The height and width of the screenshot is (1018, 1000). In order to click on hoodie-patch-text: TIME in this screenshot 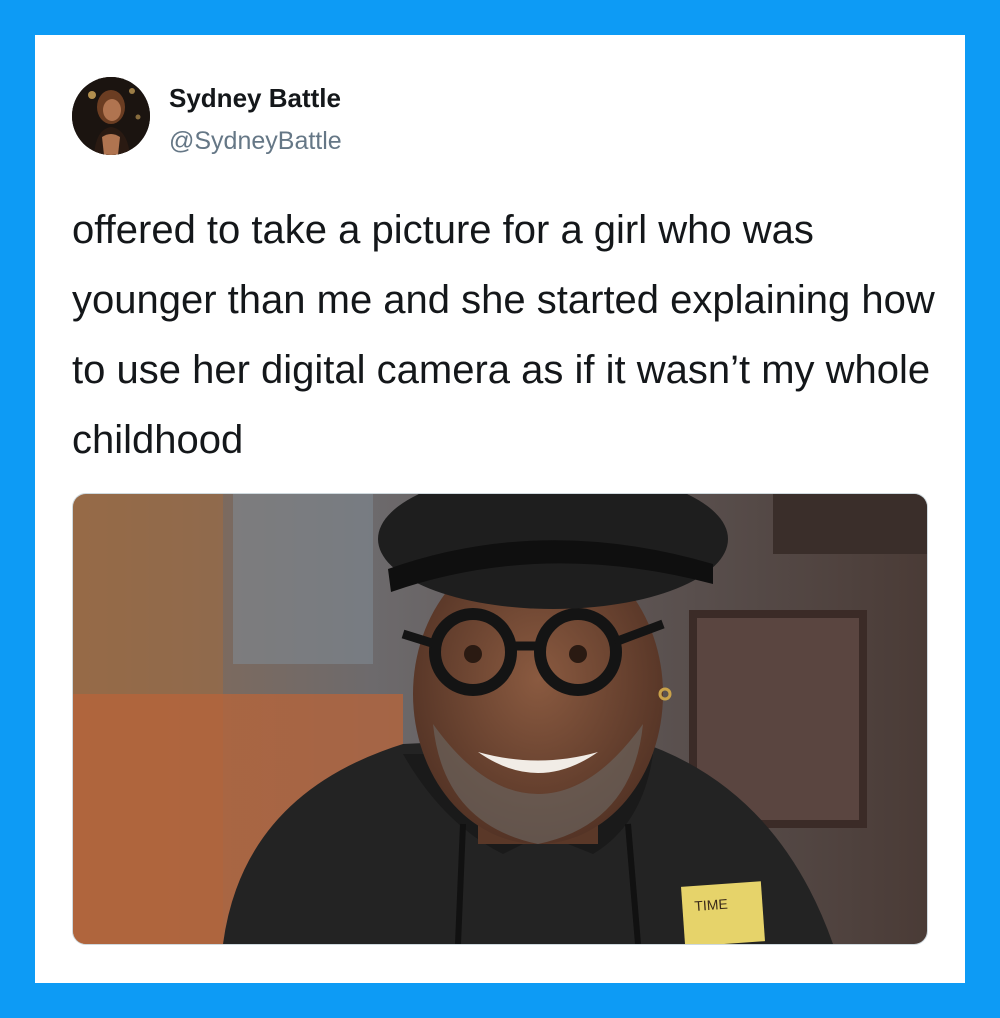, I will do `click(711, 905)`.